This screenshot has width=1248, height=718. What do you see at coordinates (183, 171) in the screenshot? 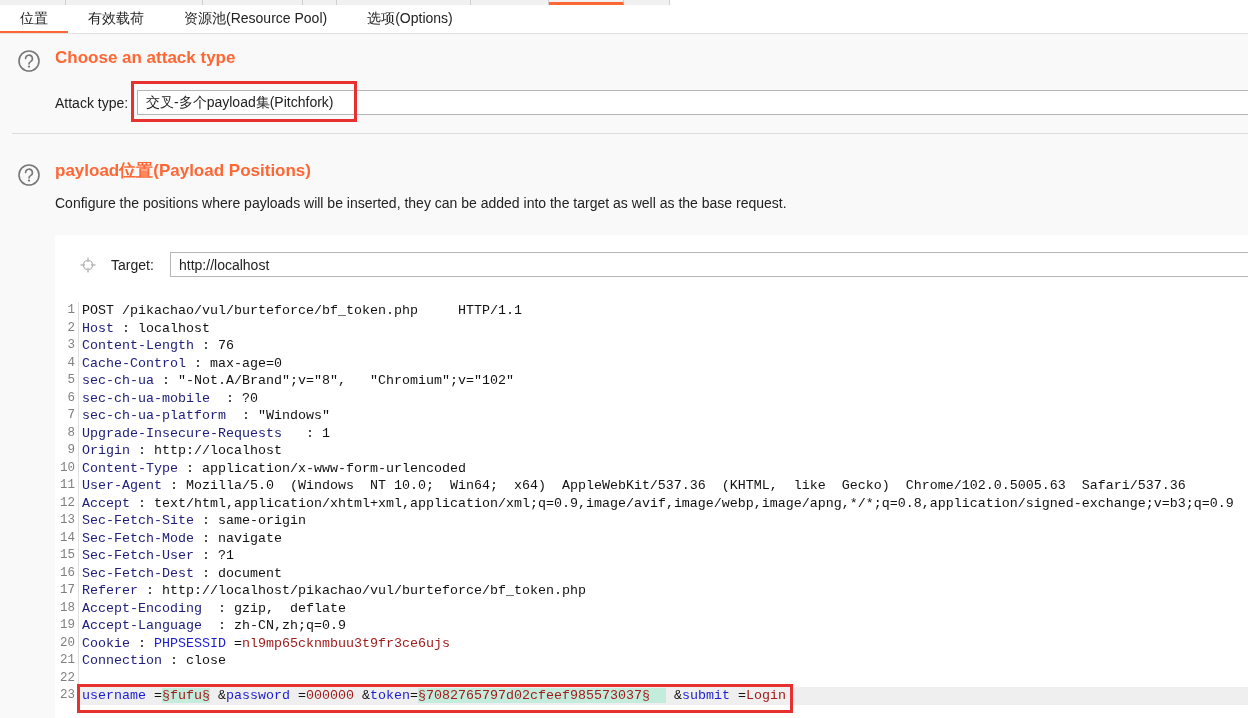
I see `section-title: payload位置(Payload Positions)` at bounding box center [183, 171].